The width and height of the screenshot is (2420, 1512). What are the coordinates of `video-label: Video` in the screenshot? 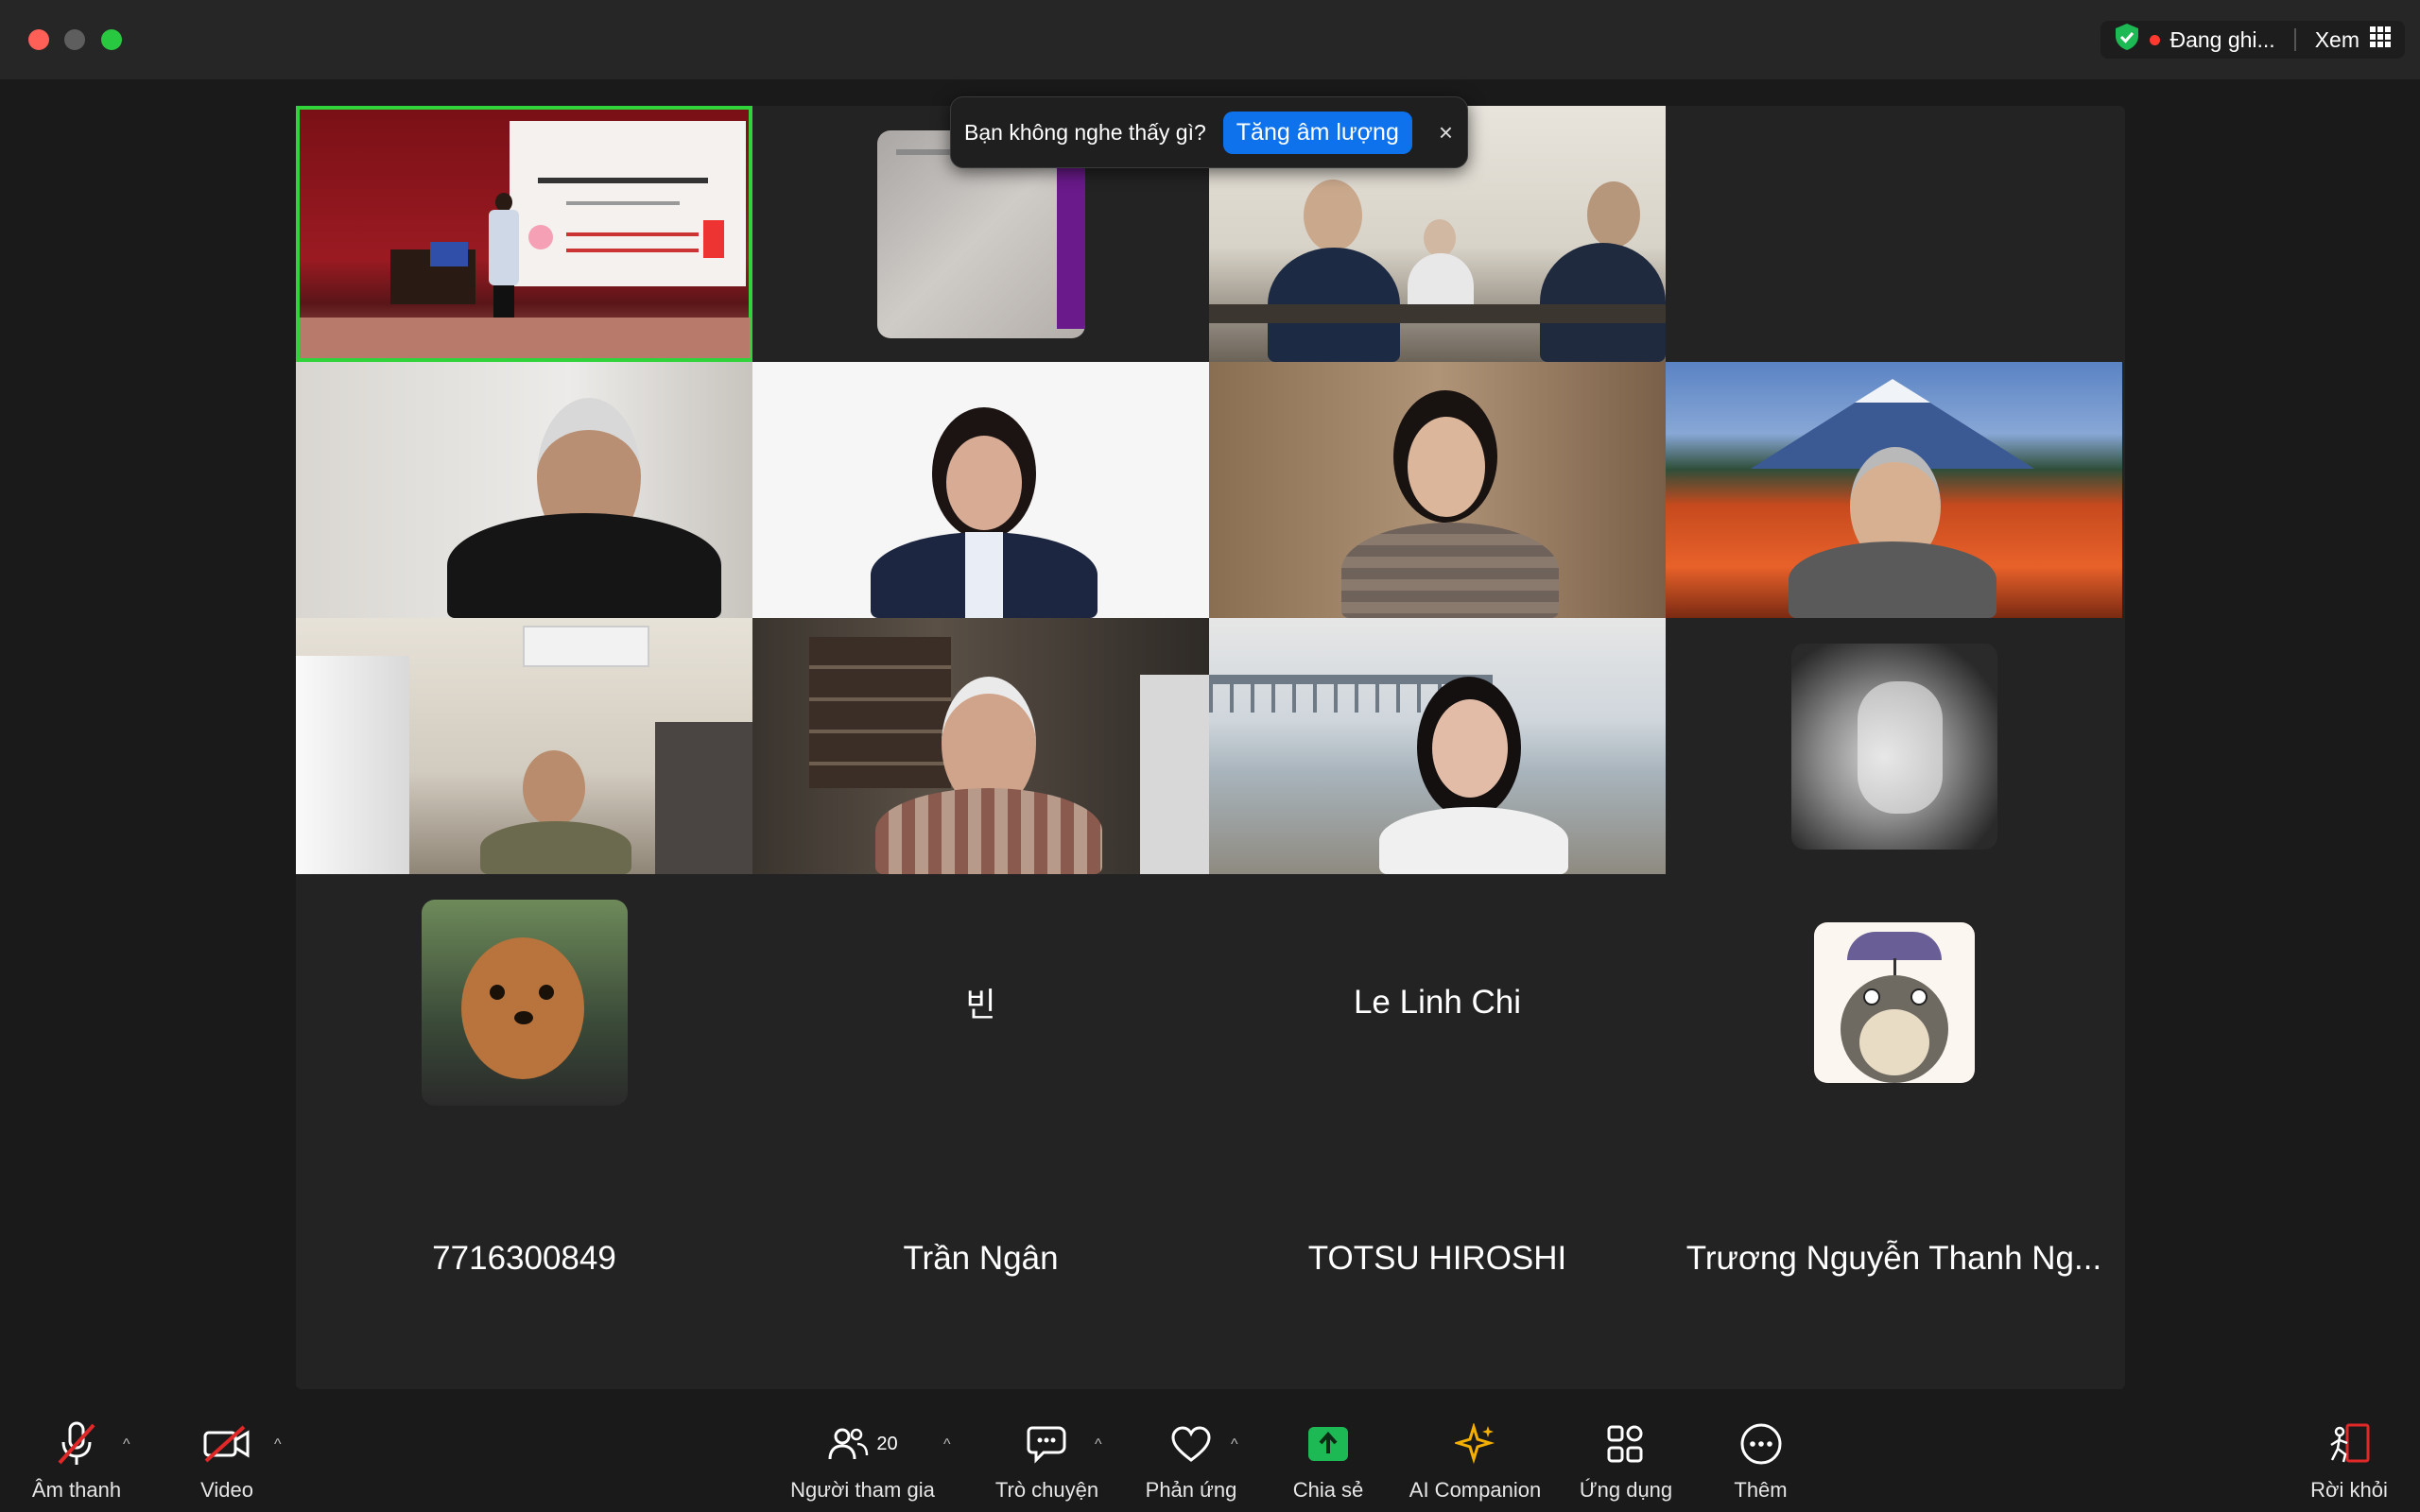 It's located at (226, 1490).